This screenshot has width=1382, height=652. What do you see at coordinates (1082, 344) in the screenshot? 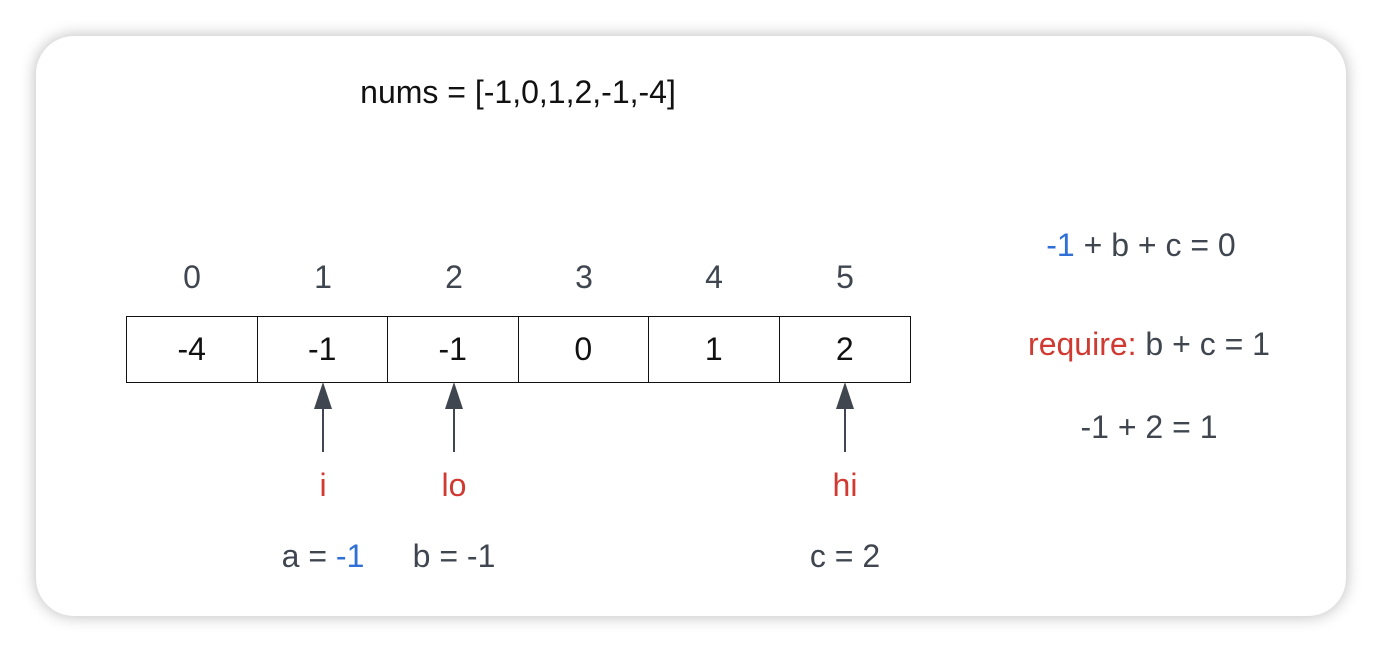
I see `require-label: require:` at bounding box center [1082, 344].